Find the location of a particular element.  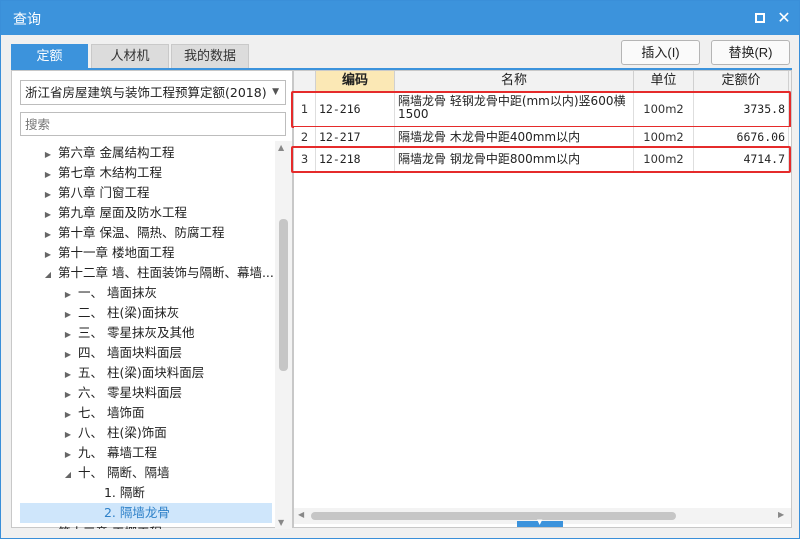

tree-node: ▶ 八、 柱(梁)饰面 is located at coordinates (114, 433).